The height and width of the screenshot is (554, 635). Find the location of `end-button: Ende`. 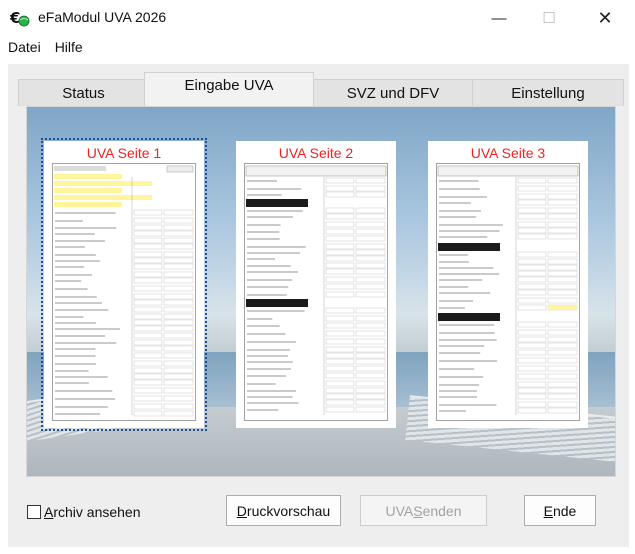

end-button: Ende is located at coordinates (560, 510).